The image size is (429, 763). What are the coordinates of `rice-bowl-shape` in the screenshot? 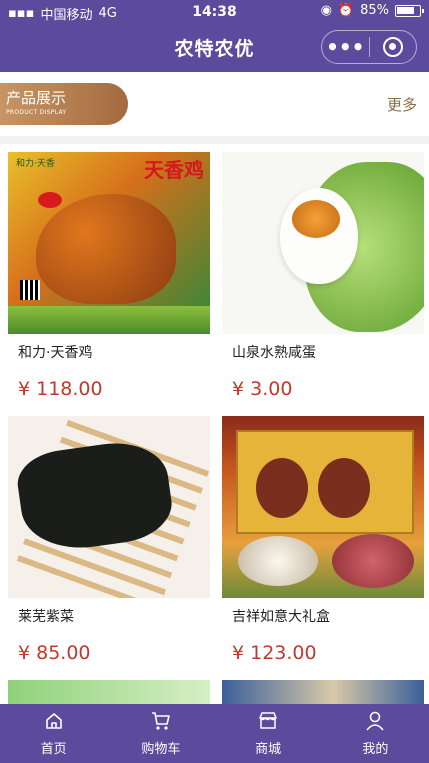 It's located at (278, 561).